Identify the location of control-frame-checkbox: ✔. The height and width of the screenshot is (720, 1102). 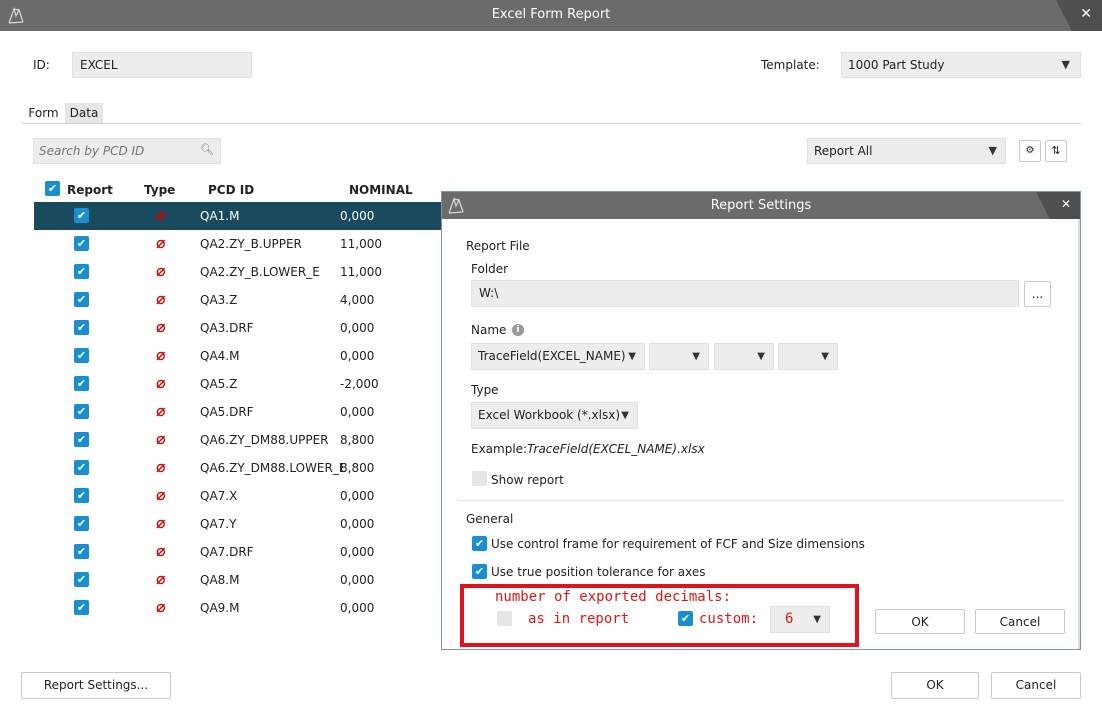
(479, 543).